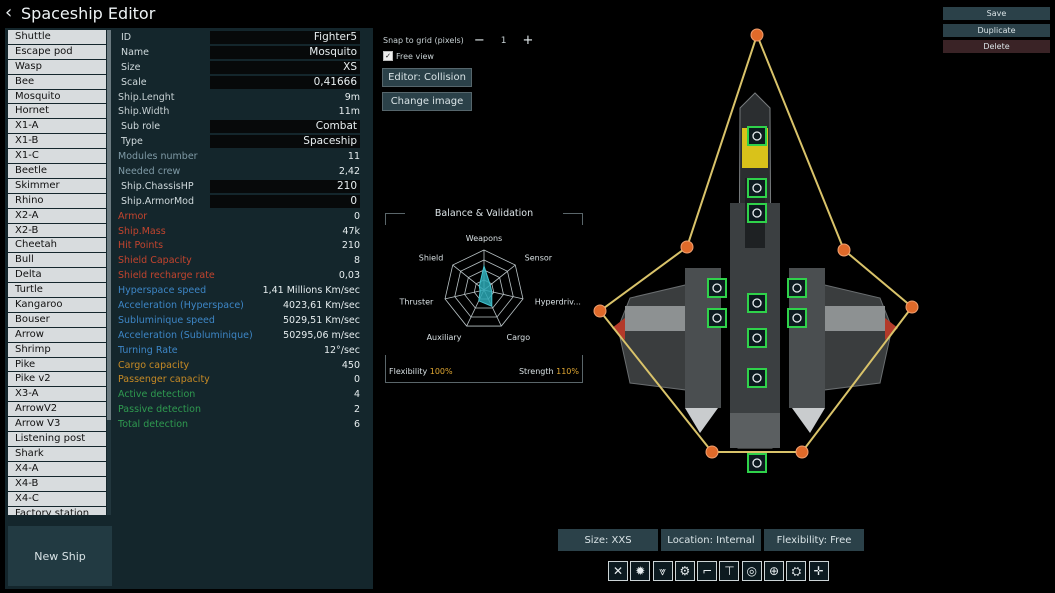  What do you see at coordinates (57, 96) in the screenshot?
I see `ship-list-item: Mosquito` at bounding box center [57, 96].